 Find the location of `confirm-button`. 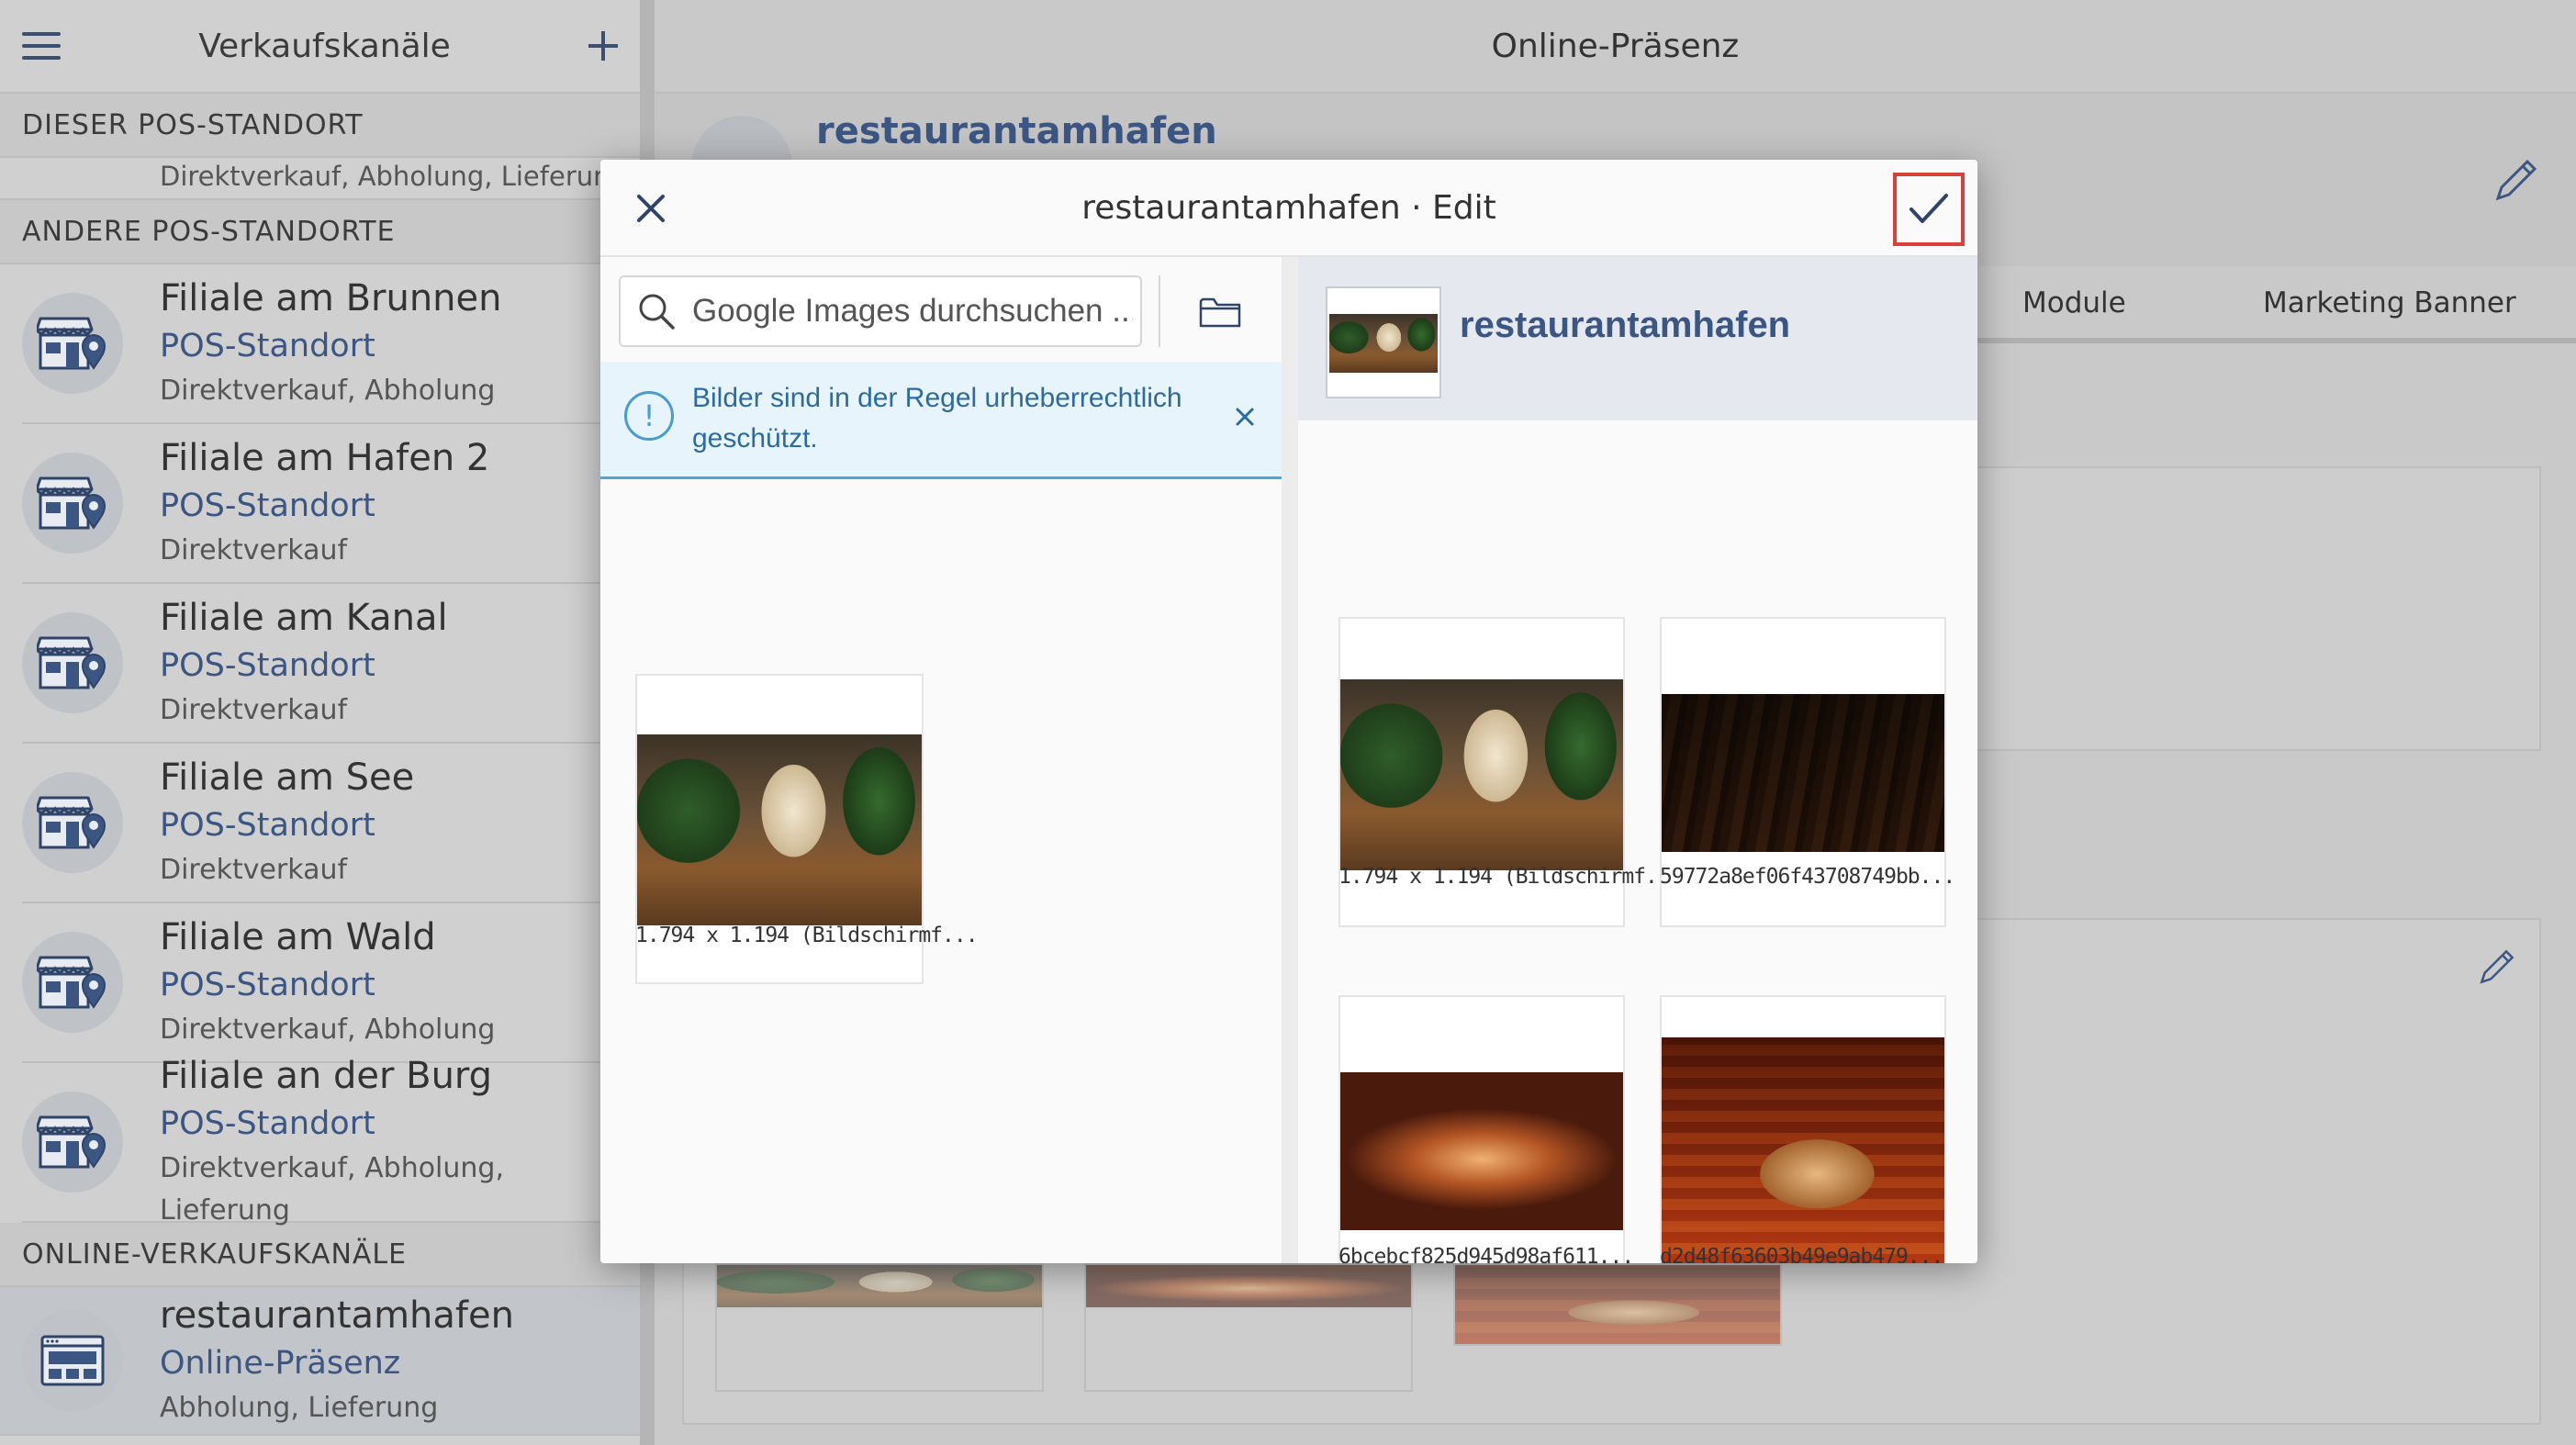

confirm-button is located at coordinates (1929, 209).